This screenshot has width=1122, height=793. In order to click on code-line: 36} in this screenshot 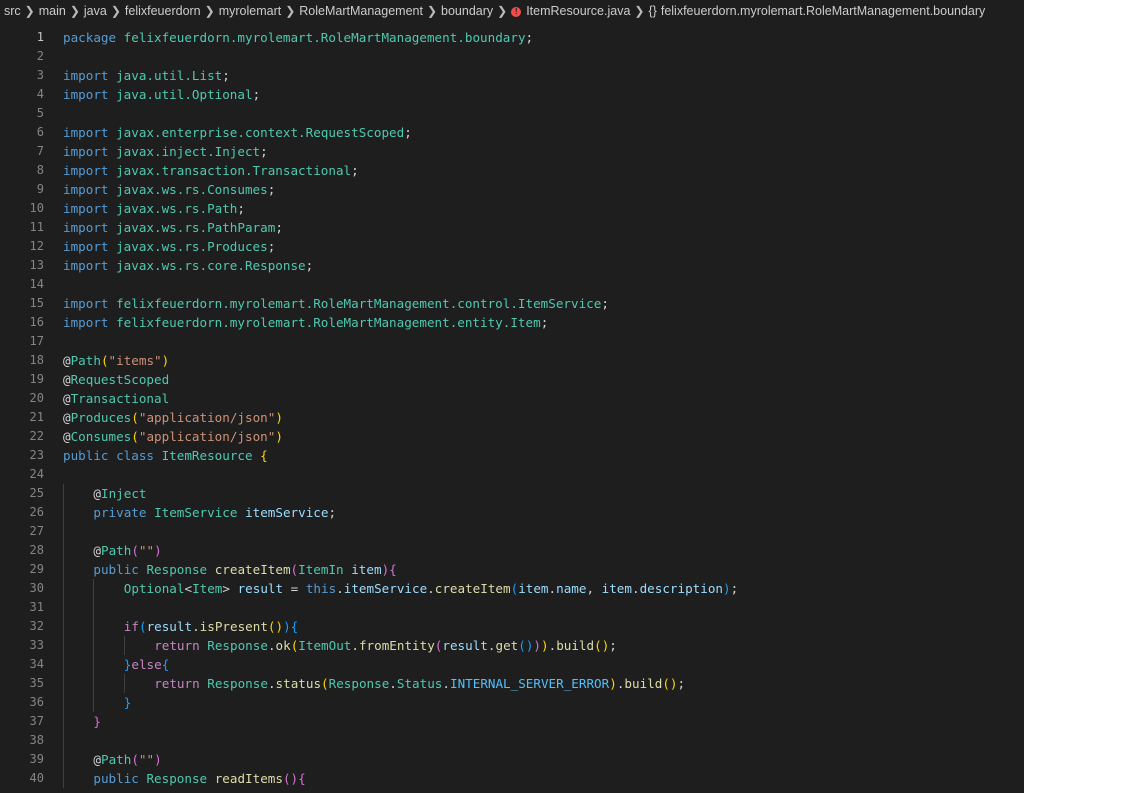, I will do `click(512, 702)`.